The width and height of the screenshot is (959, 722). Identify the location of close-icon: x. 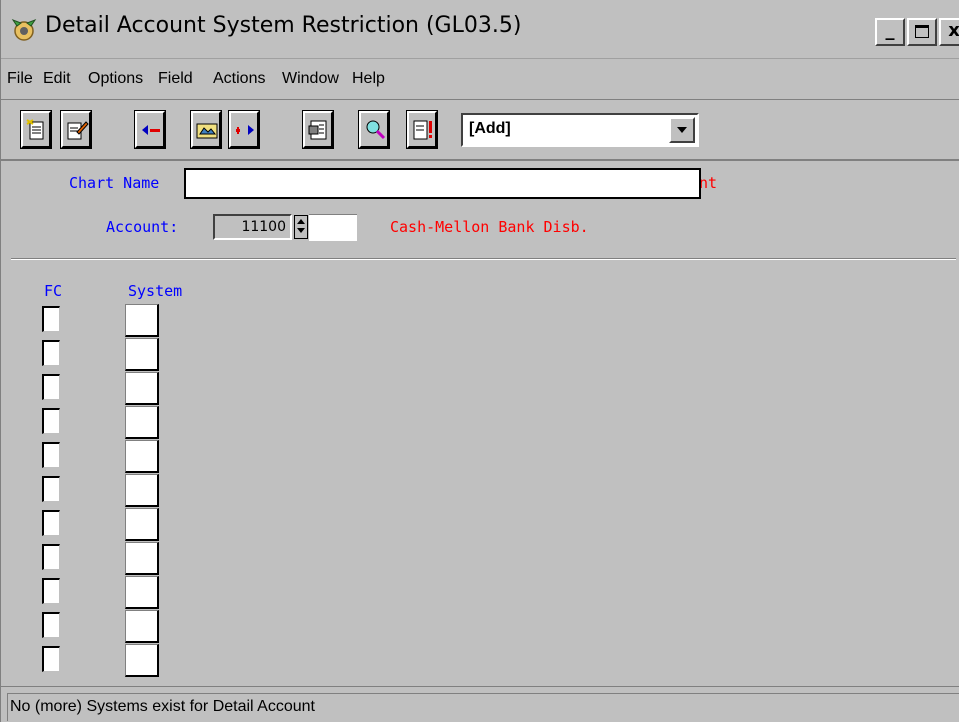
(953, 30).